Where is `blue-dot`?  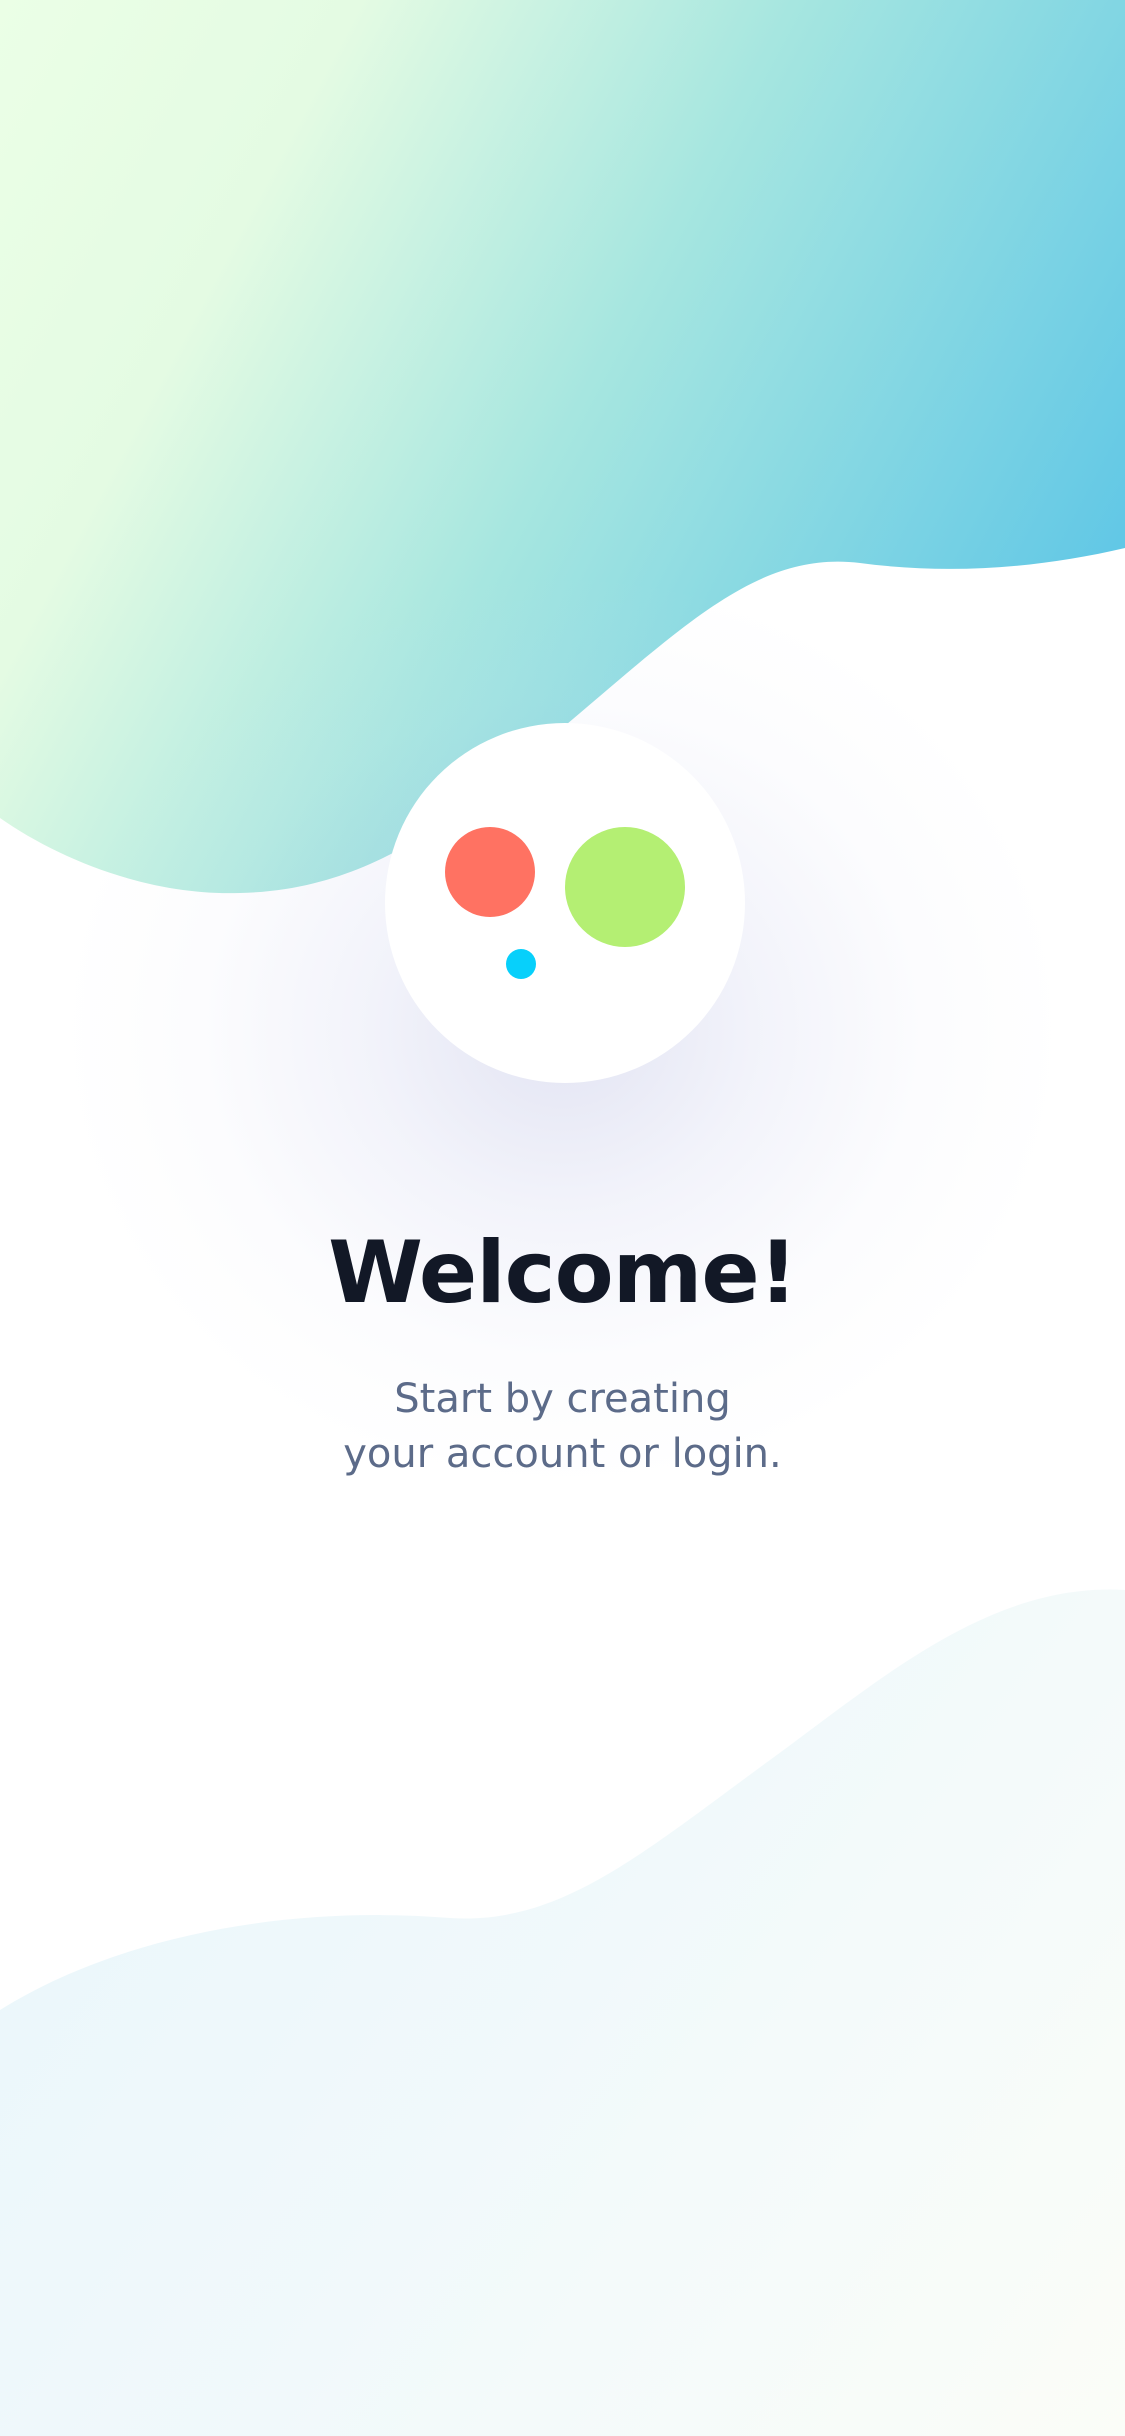
blue-dot is located at coordinates (521, 964).